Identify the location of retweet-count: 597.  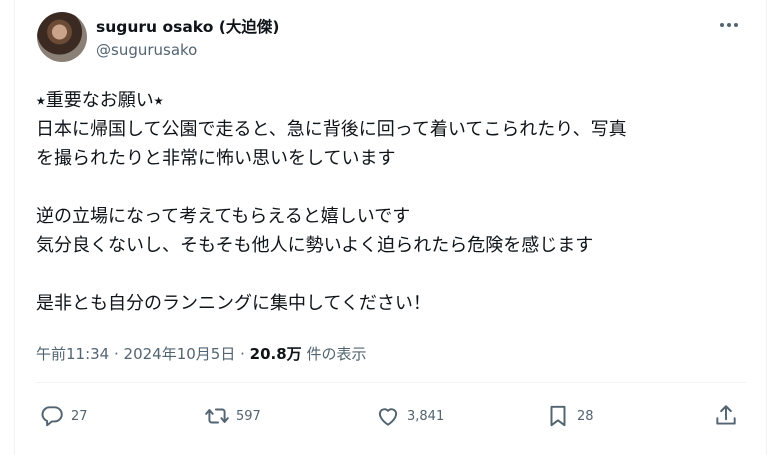
(248, 416).